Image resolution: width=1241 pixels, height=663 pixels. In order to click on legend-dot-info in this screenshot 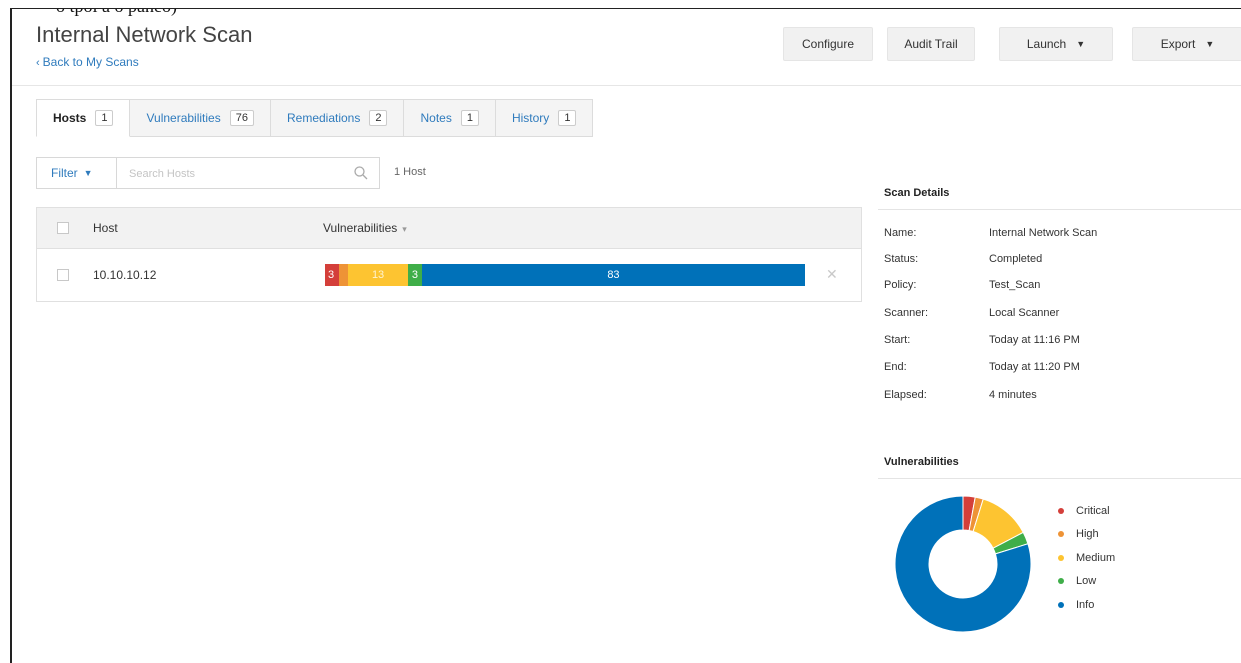, I will do `click(1061, 604)`.